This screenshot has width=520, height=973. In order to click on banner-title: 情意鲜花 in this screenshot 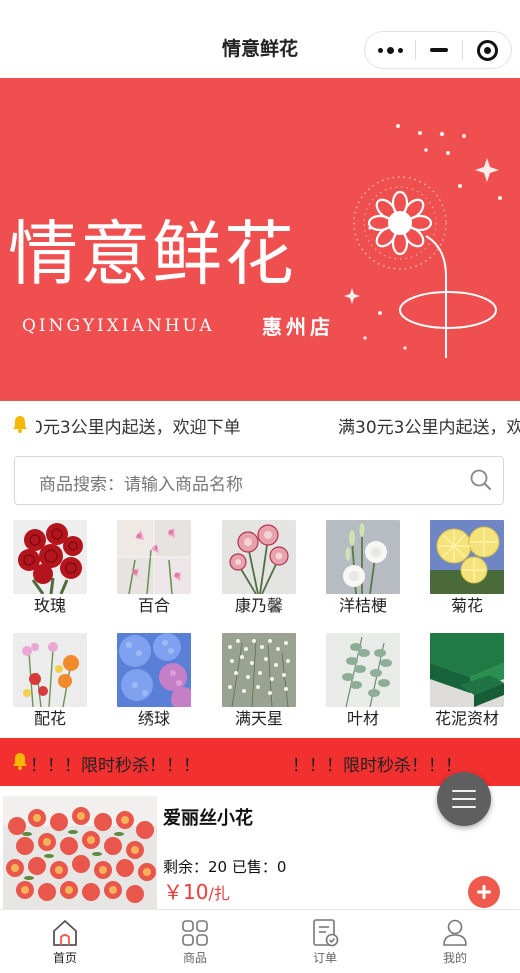, I will do `click(152, 254)`.